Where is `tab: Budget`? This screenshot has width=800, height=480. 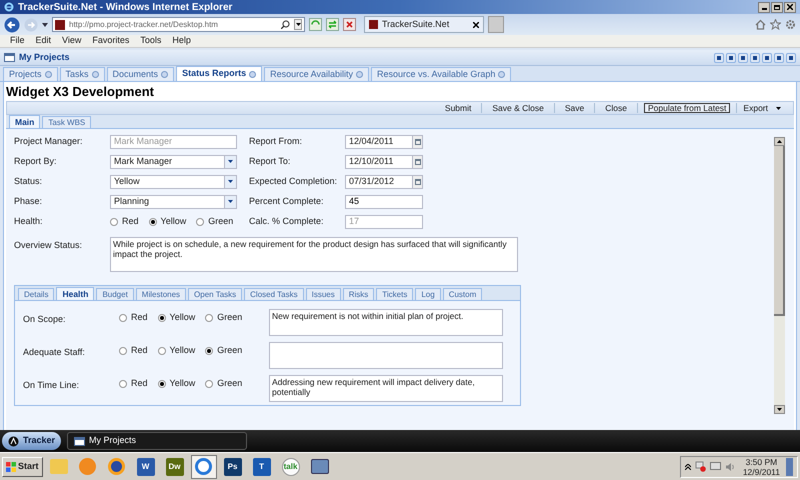
tab: Budget is located at coordinates (115, 294).